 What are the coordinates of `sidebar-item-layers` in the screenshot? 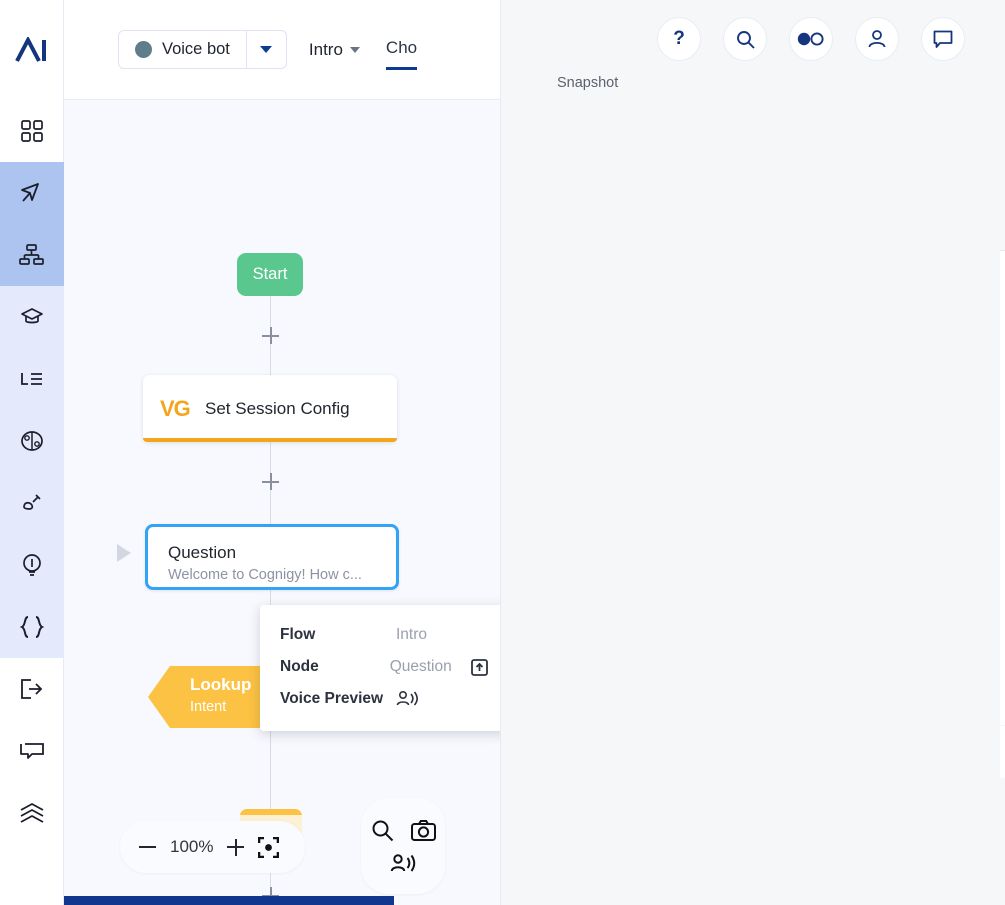 It's located at (32, 813).